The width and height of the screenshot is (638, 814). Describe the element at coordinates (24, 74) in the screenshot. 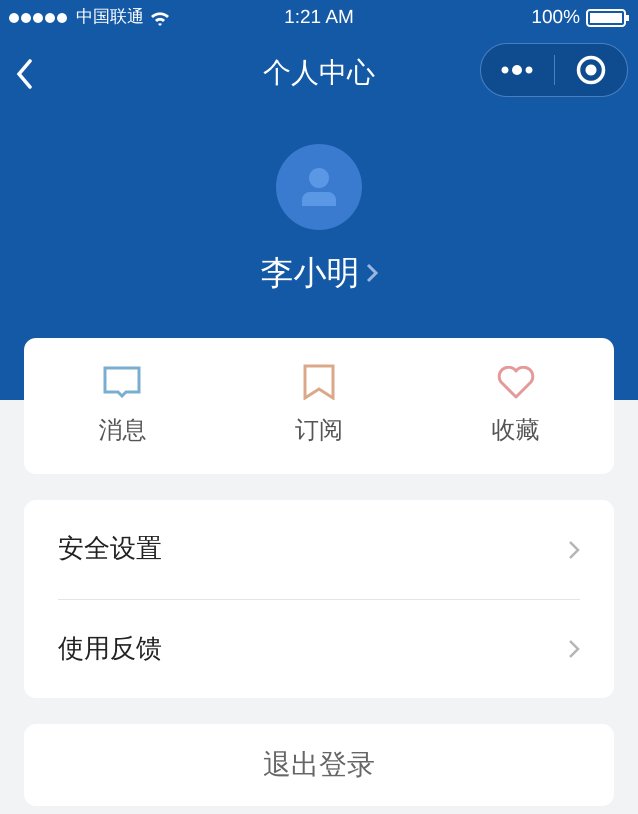

I see `back-icon` at that location.